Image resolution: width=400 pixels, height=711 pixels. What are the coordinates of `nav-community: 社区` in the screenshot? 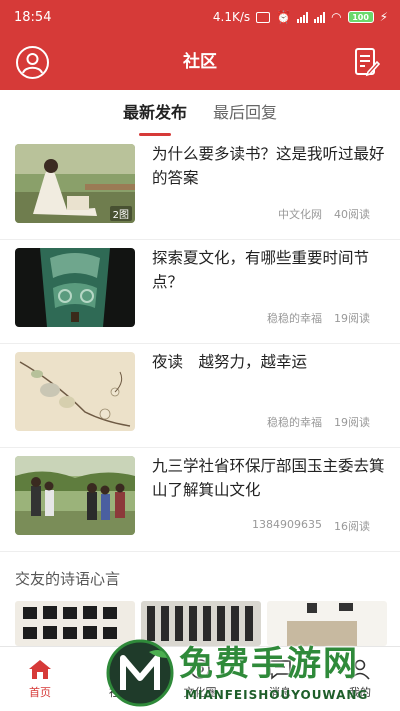 It's located at (120, 679).